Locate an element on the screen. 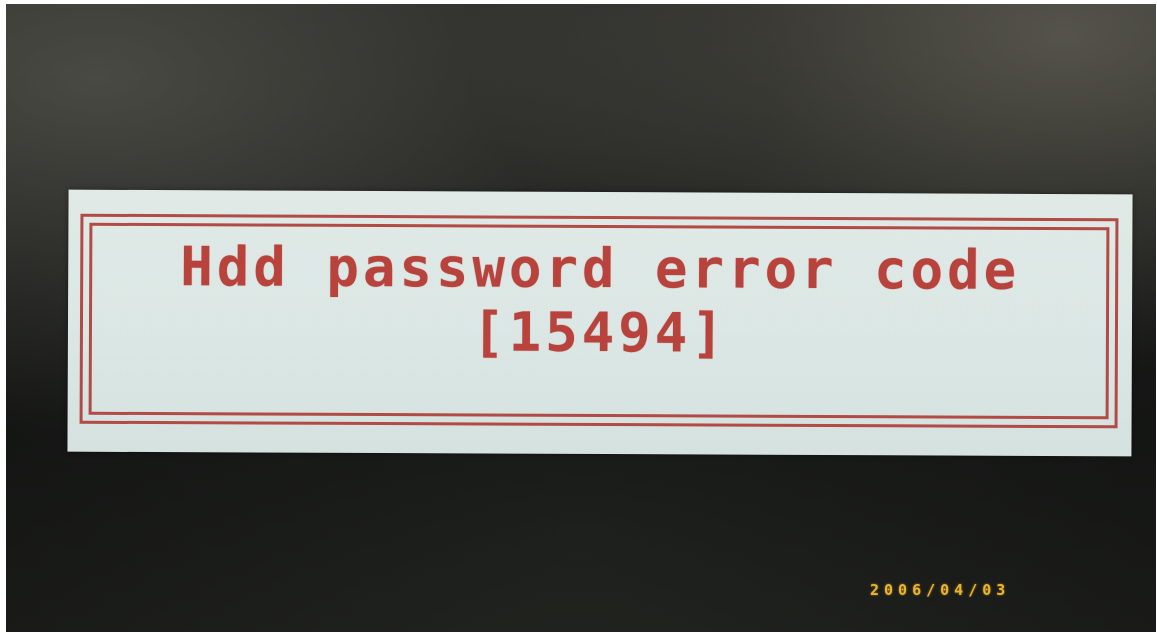  camera-date-stamp: 2006/04/03 is located at coordinates (940, 590).